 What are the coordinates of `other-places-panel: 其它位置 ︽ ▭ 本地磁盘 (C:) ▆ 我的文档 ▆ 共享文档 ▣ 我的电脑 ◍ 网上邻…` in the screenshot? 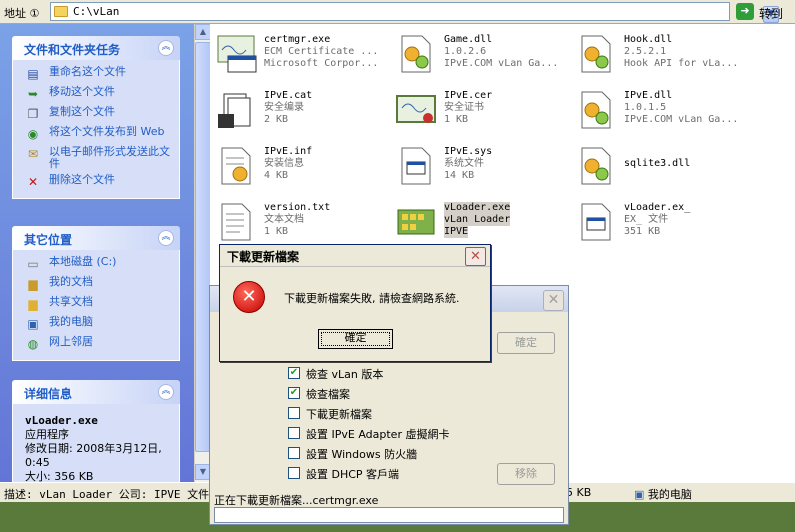 It's located at (96, 293).